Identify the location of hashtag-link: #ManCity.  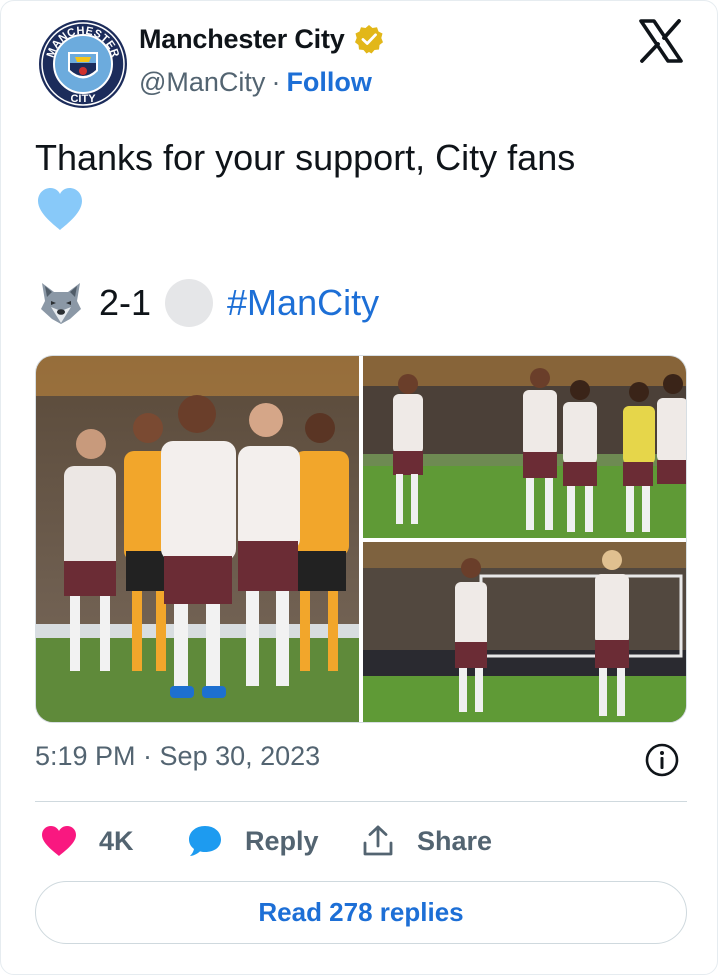
(303, 303).